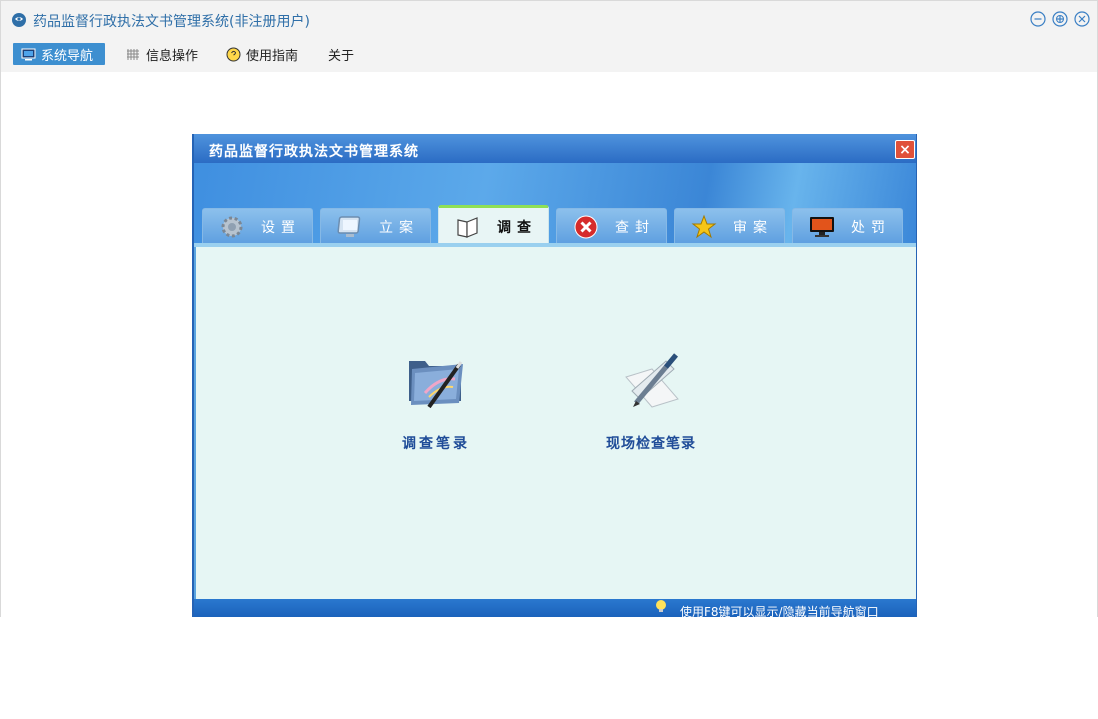  What do you see at coordinates (281, 227) in the screenshot?
I see `tab-label: 设置` at bounding box center [281, 227].